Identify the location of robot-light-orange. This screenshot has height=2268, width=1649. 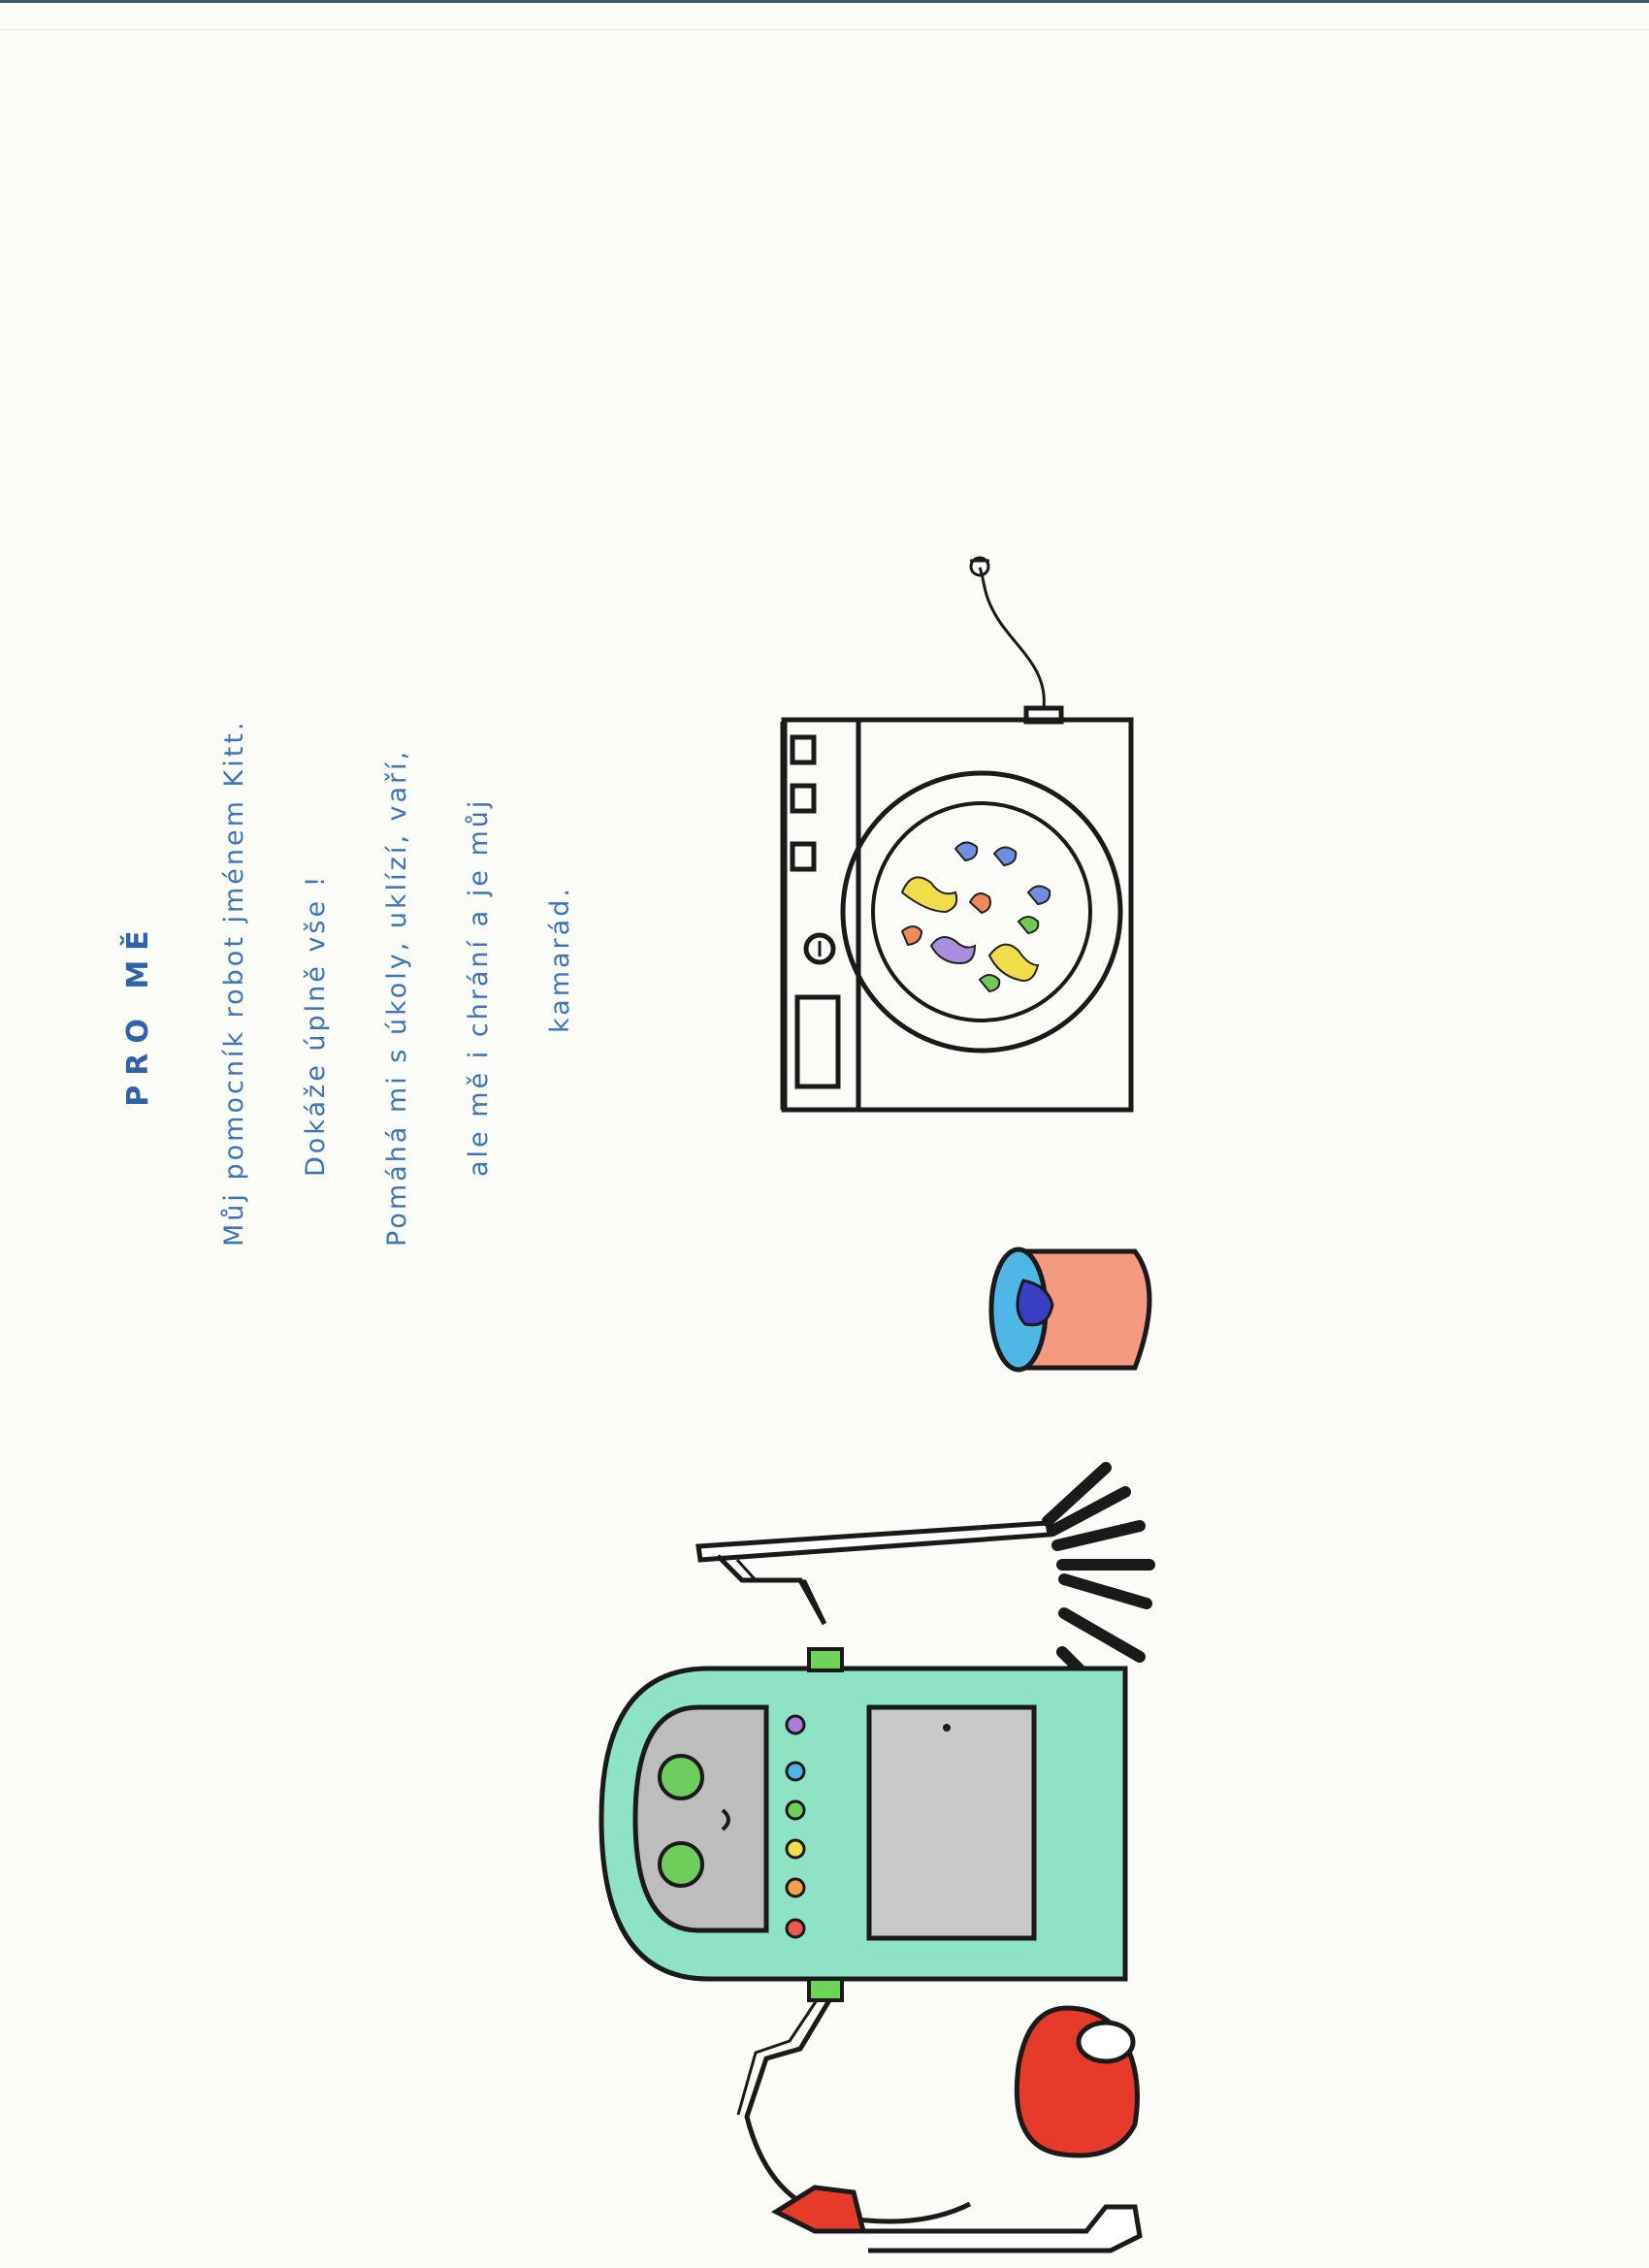
(795, 1887).